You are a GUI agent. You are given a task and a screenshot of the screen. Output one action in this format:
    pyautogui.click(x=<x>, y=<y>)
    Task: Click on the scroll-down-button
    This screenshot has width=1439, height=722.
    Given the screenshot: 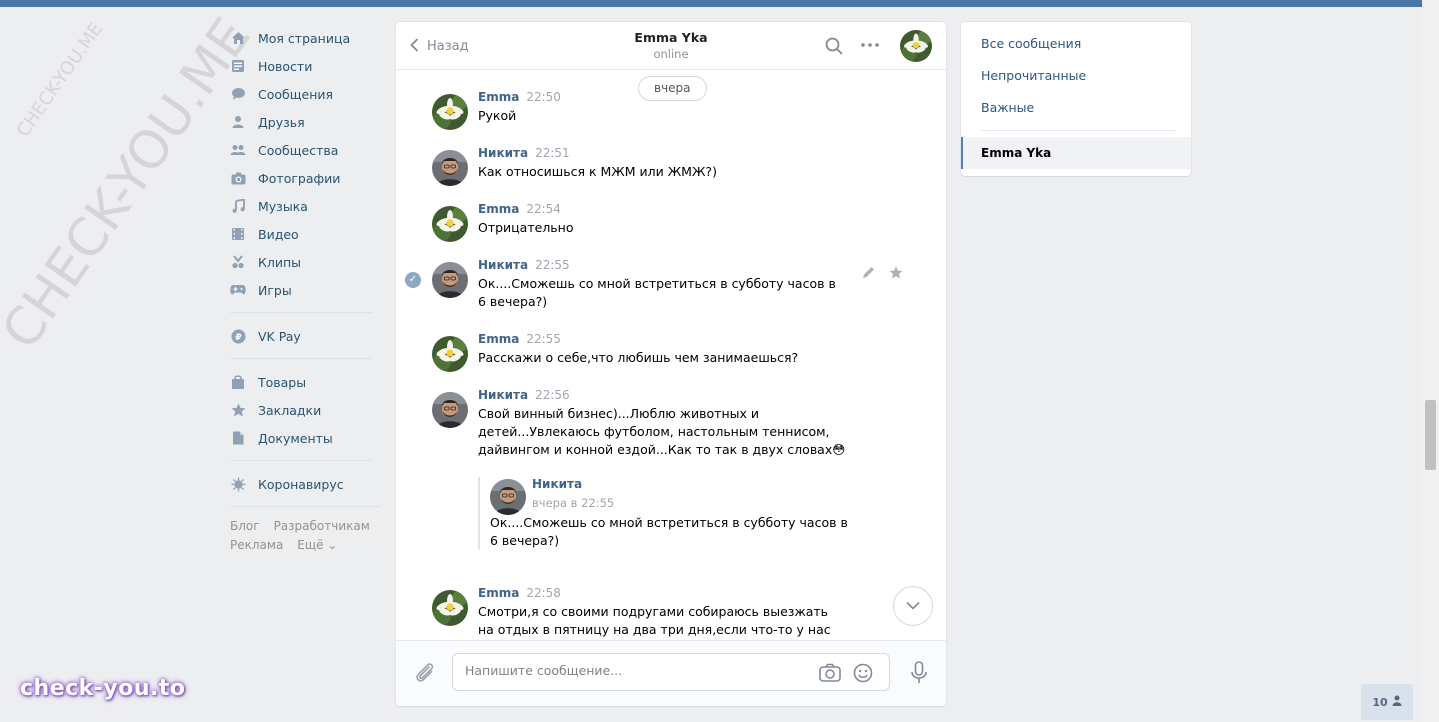 What is the action you would take?
    pyautogui.click(x=913, y=606)
    